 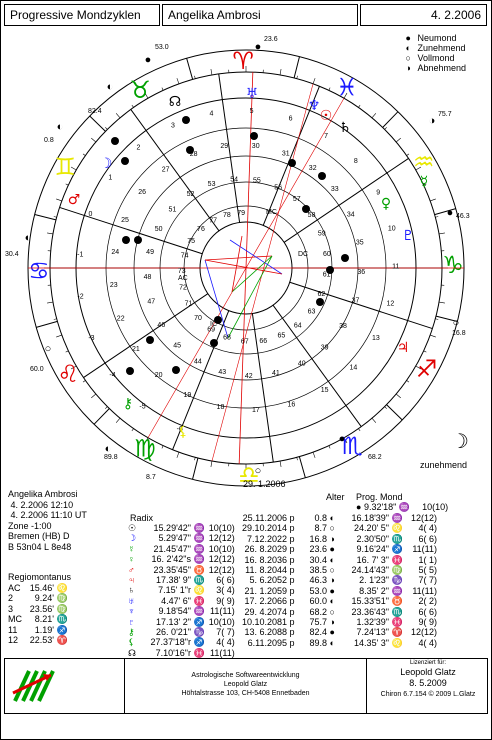 I want to click on planet-glyph: ☿, so click(x=131, y=548).